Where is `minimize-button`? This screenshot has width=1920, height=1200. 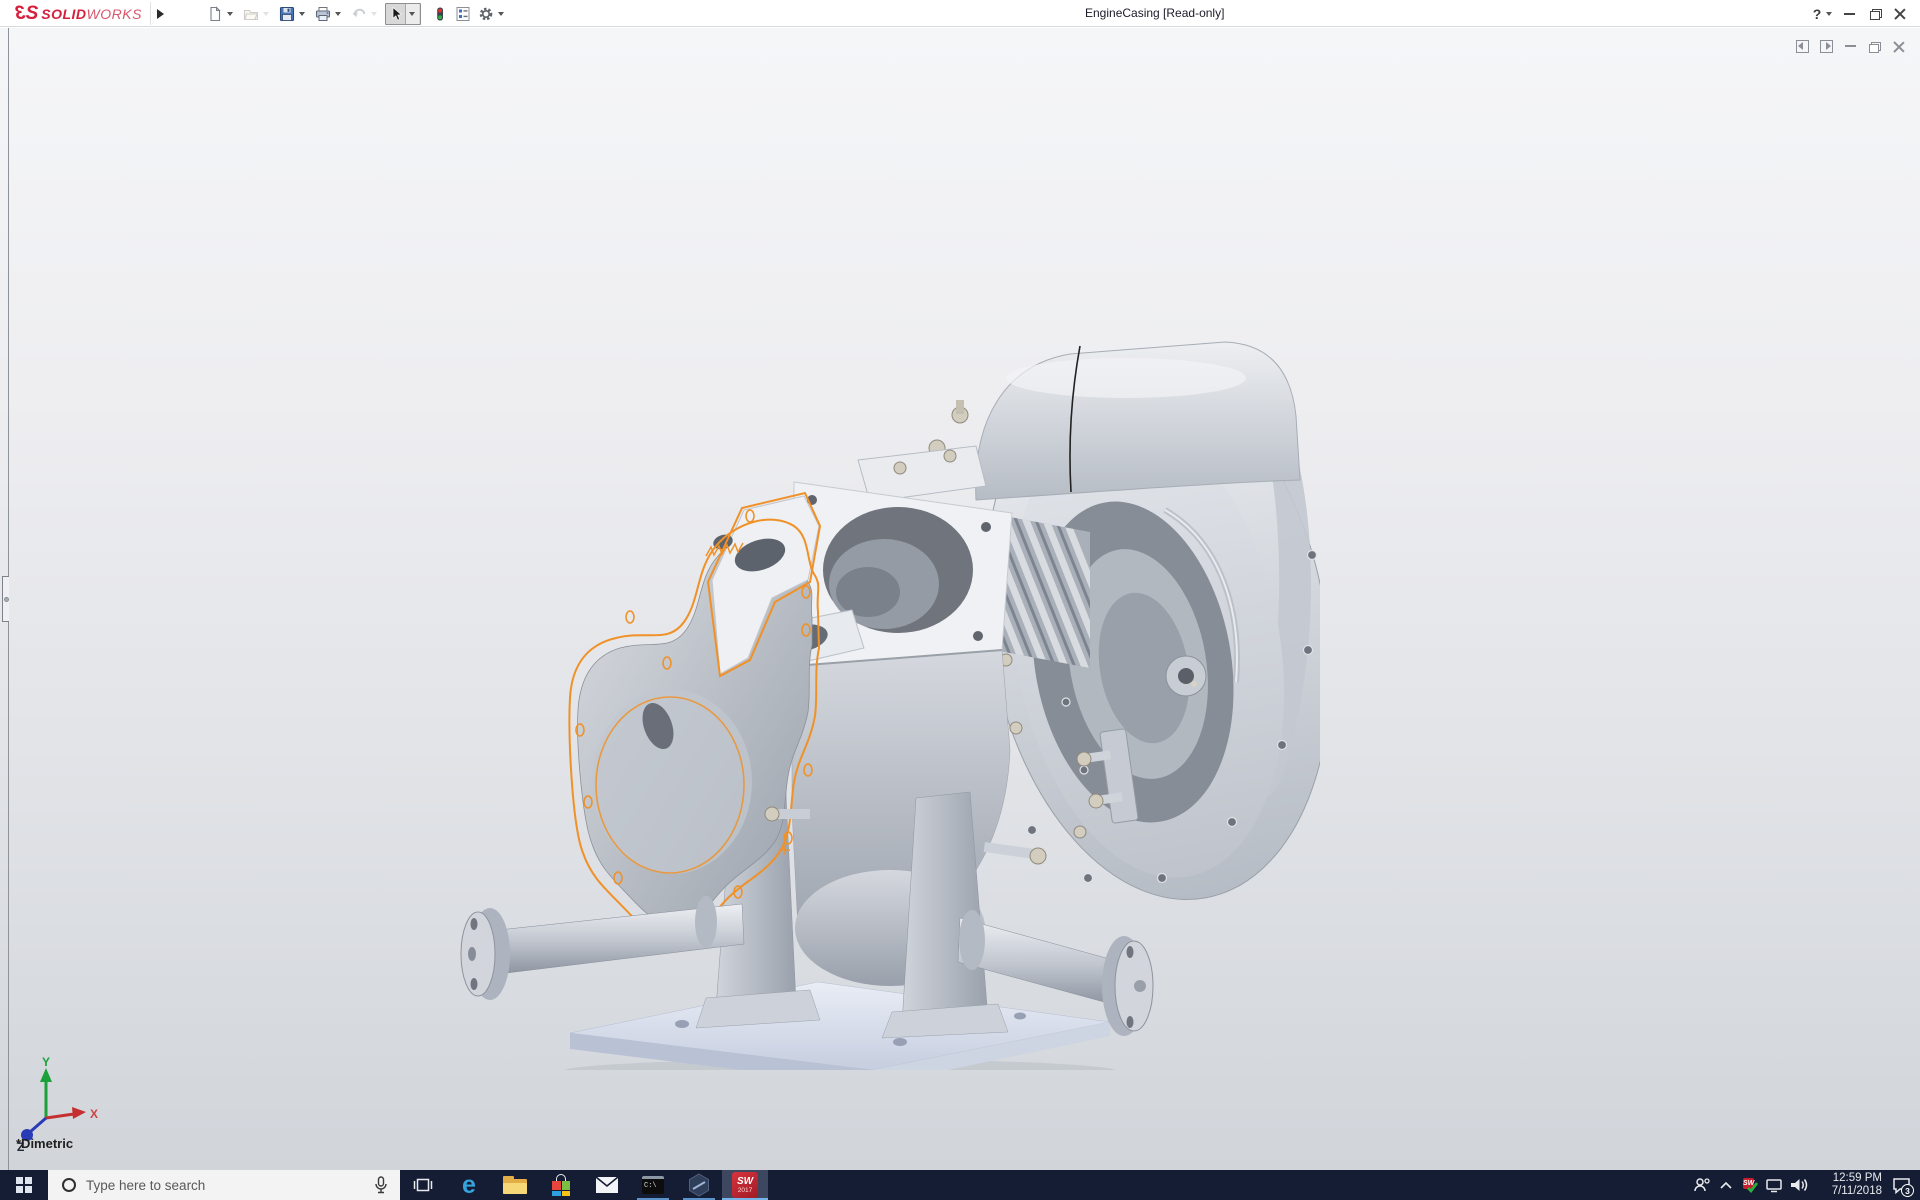
minimize-button is located at coordinates (1849, 13).